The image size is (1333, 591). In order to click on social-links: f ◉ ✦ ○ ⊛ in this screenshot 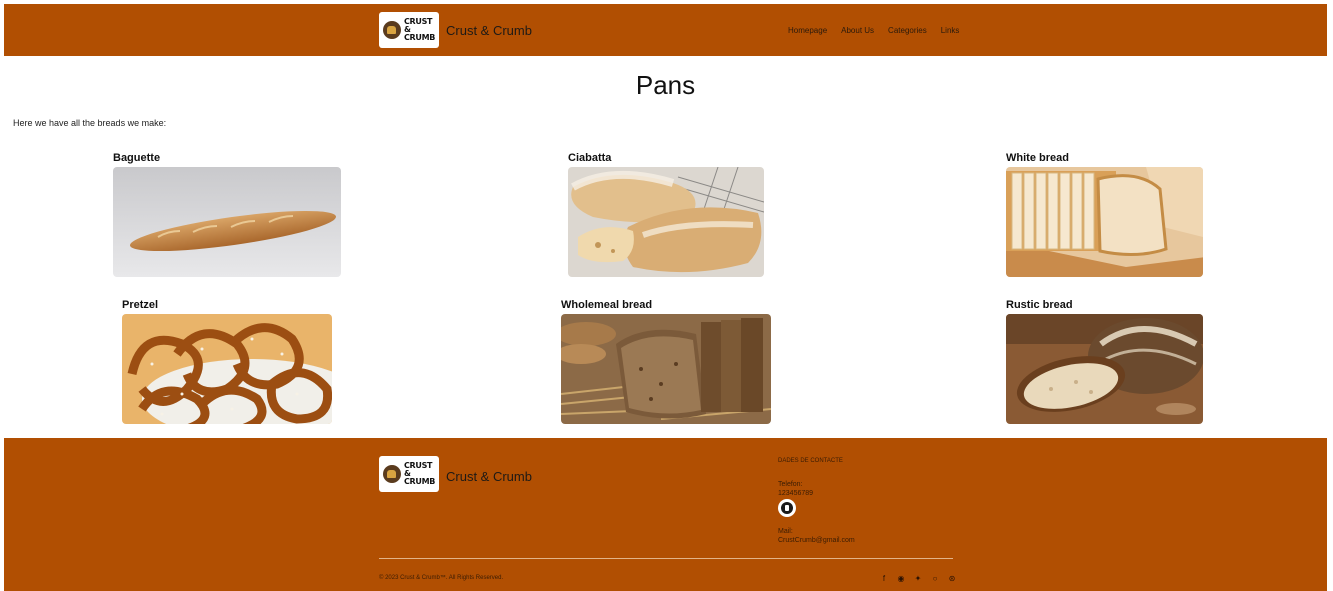, I will do `click(918, 579)`.